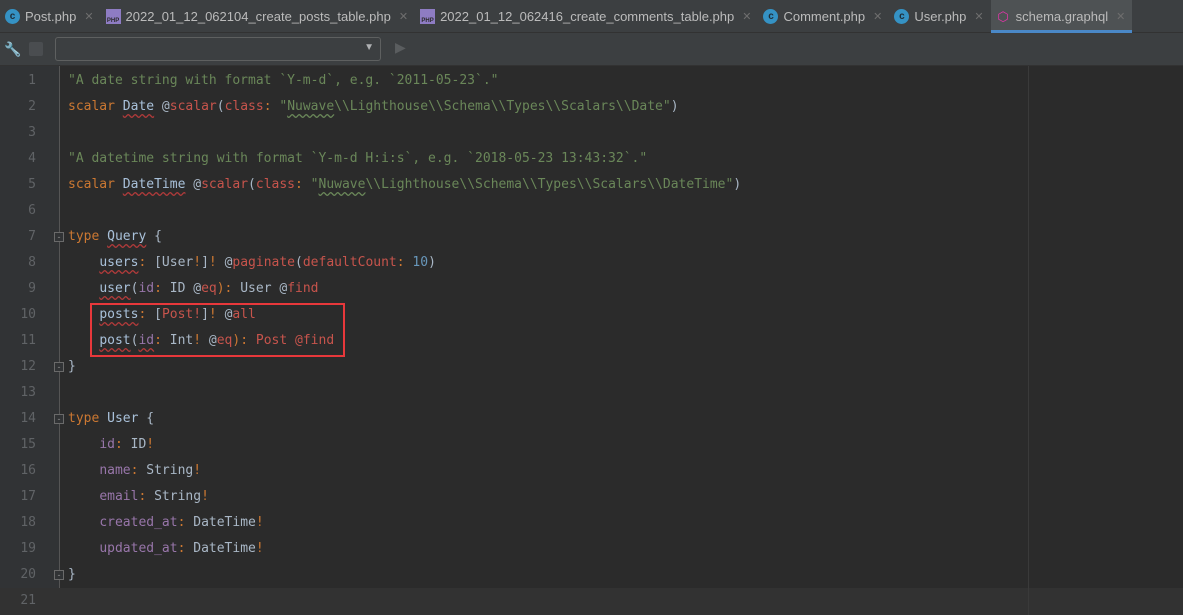 This screenshot has width=1183, height=615. I want to click on line-number: 1, so click(32, 80).